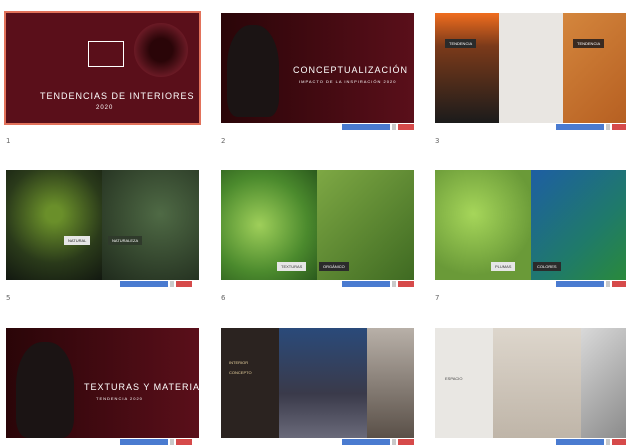  What do you see at coordinates (54, 225) in the screenshot?
I see `bird-photo` at bounding box center [54, 225].